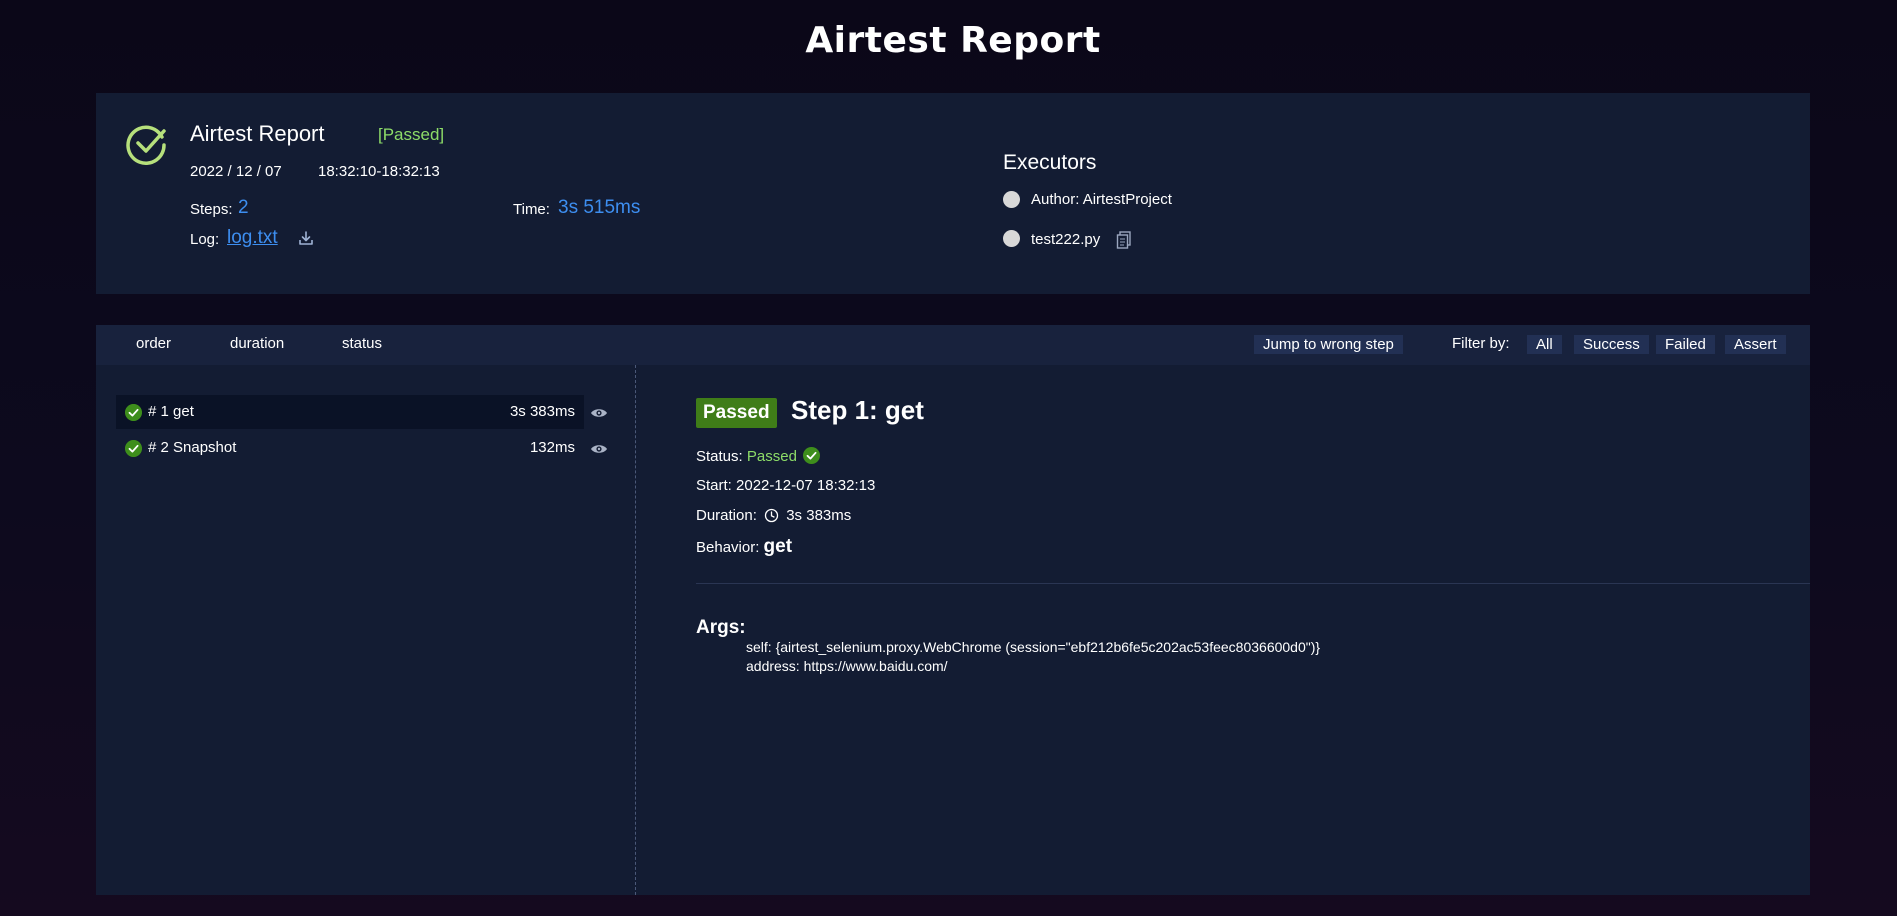 This screenshot has width=1897, height=916. Describe the element at coordinates (542, 411) in the screenshot. I see `step-duration: 3s 383ms` at that location.